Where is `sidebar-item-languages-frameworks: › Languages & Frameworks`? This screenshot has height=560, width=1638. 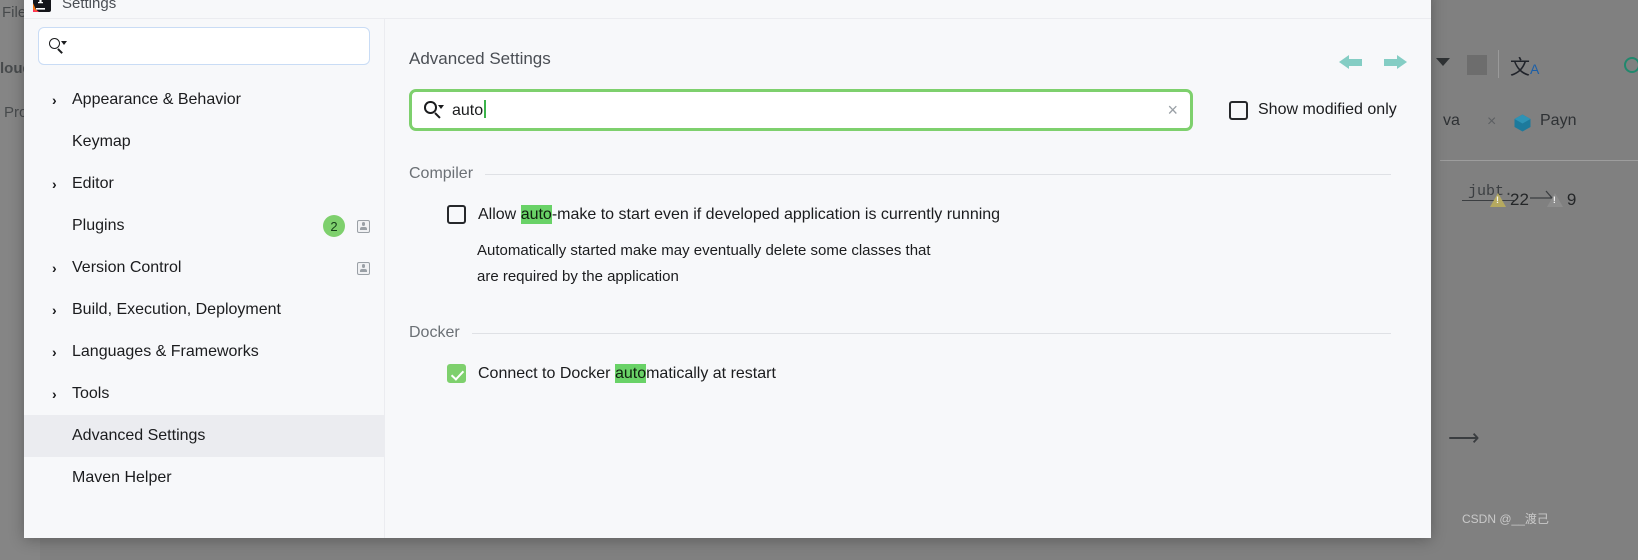 sidebar-item-languages-frameworks: › Languages & Frameworks is located at coordinates (204, 352).